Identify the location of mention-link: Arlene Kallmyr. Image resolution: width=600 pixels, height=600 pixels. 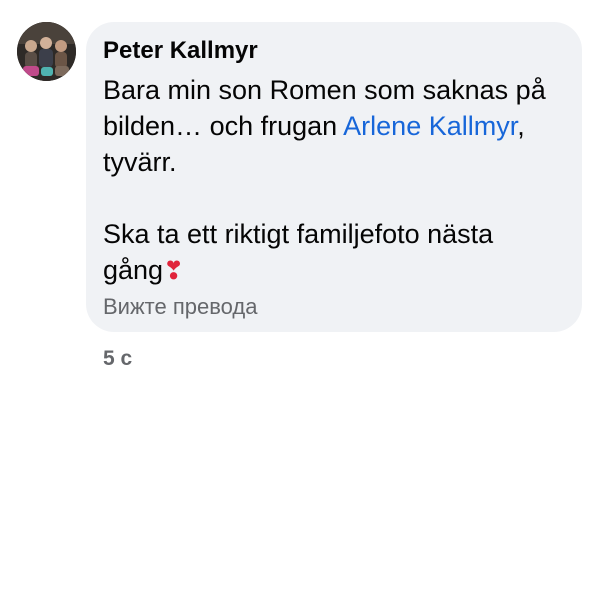
(430, 126).